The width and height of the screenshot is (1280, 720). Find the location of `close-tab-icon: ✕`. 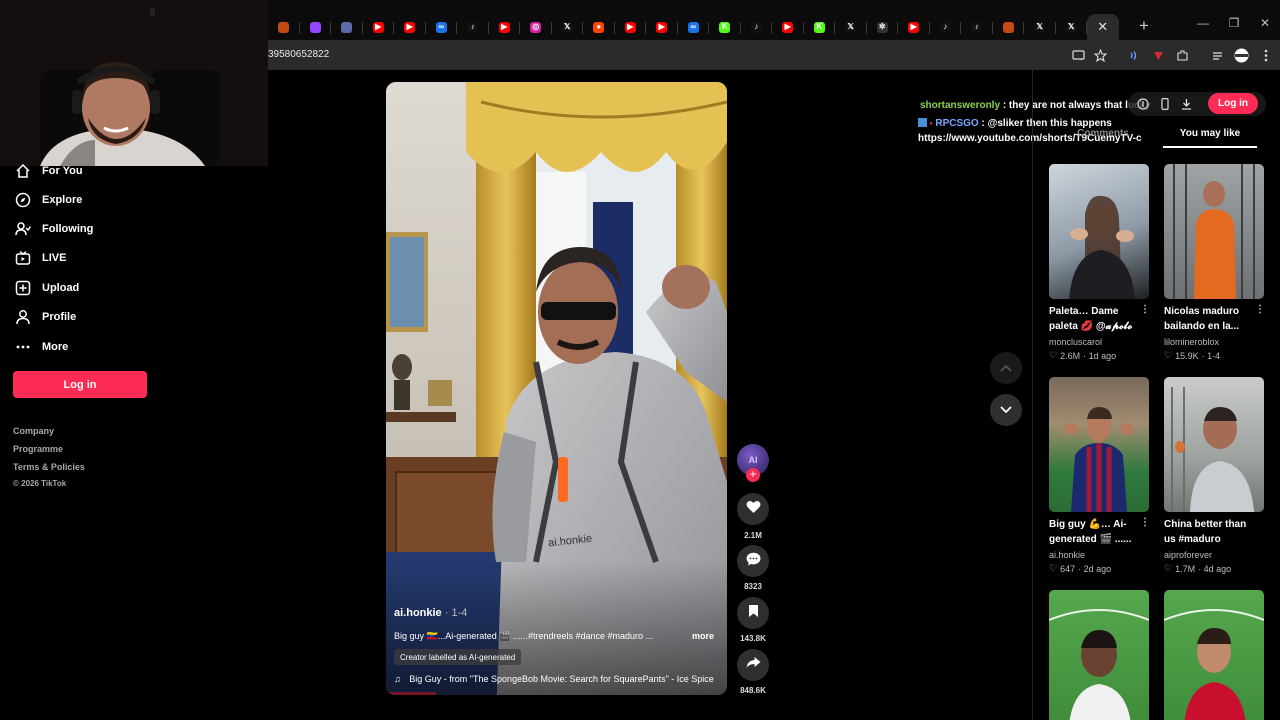

close-tab-icon: ✕ is located at coordinates (1102, 27).